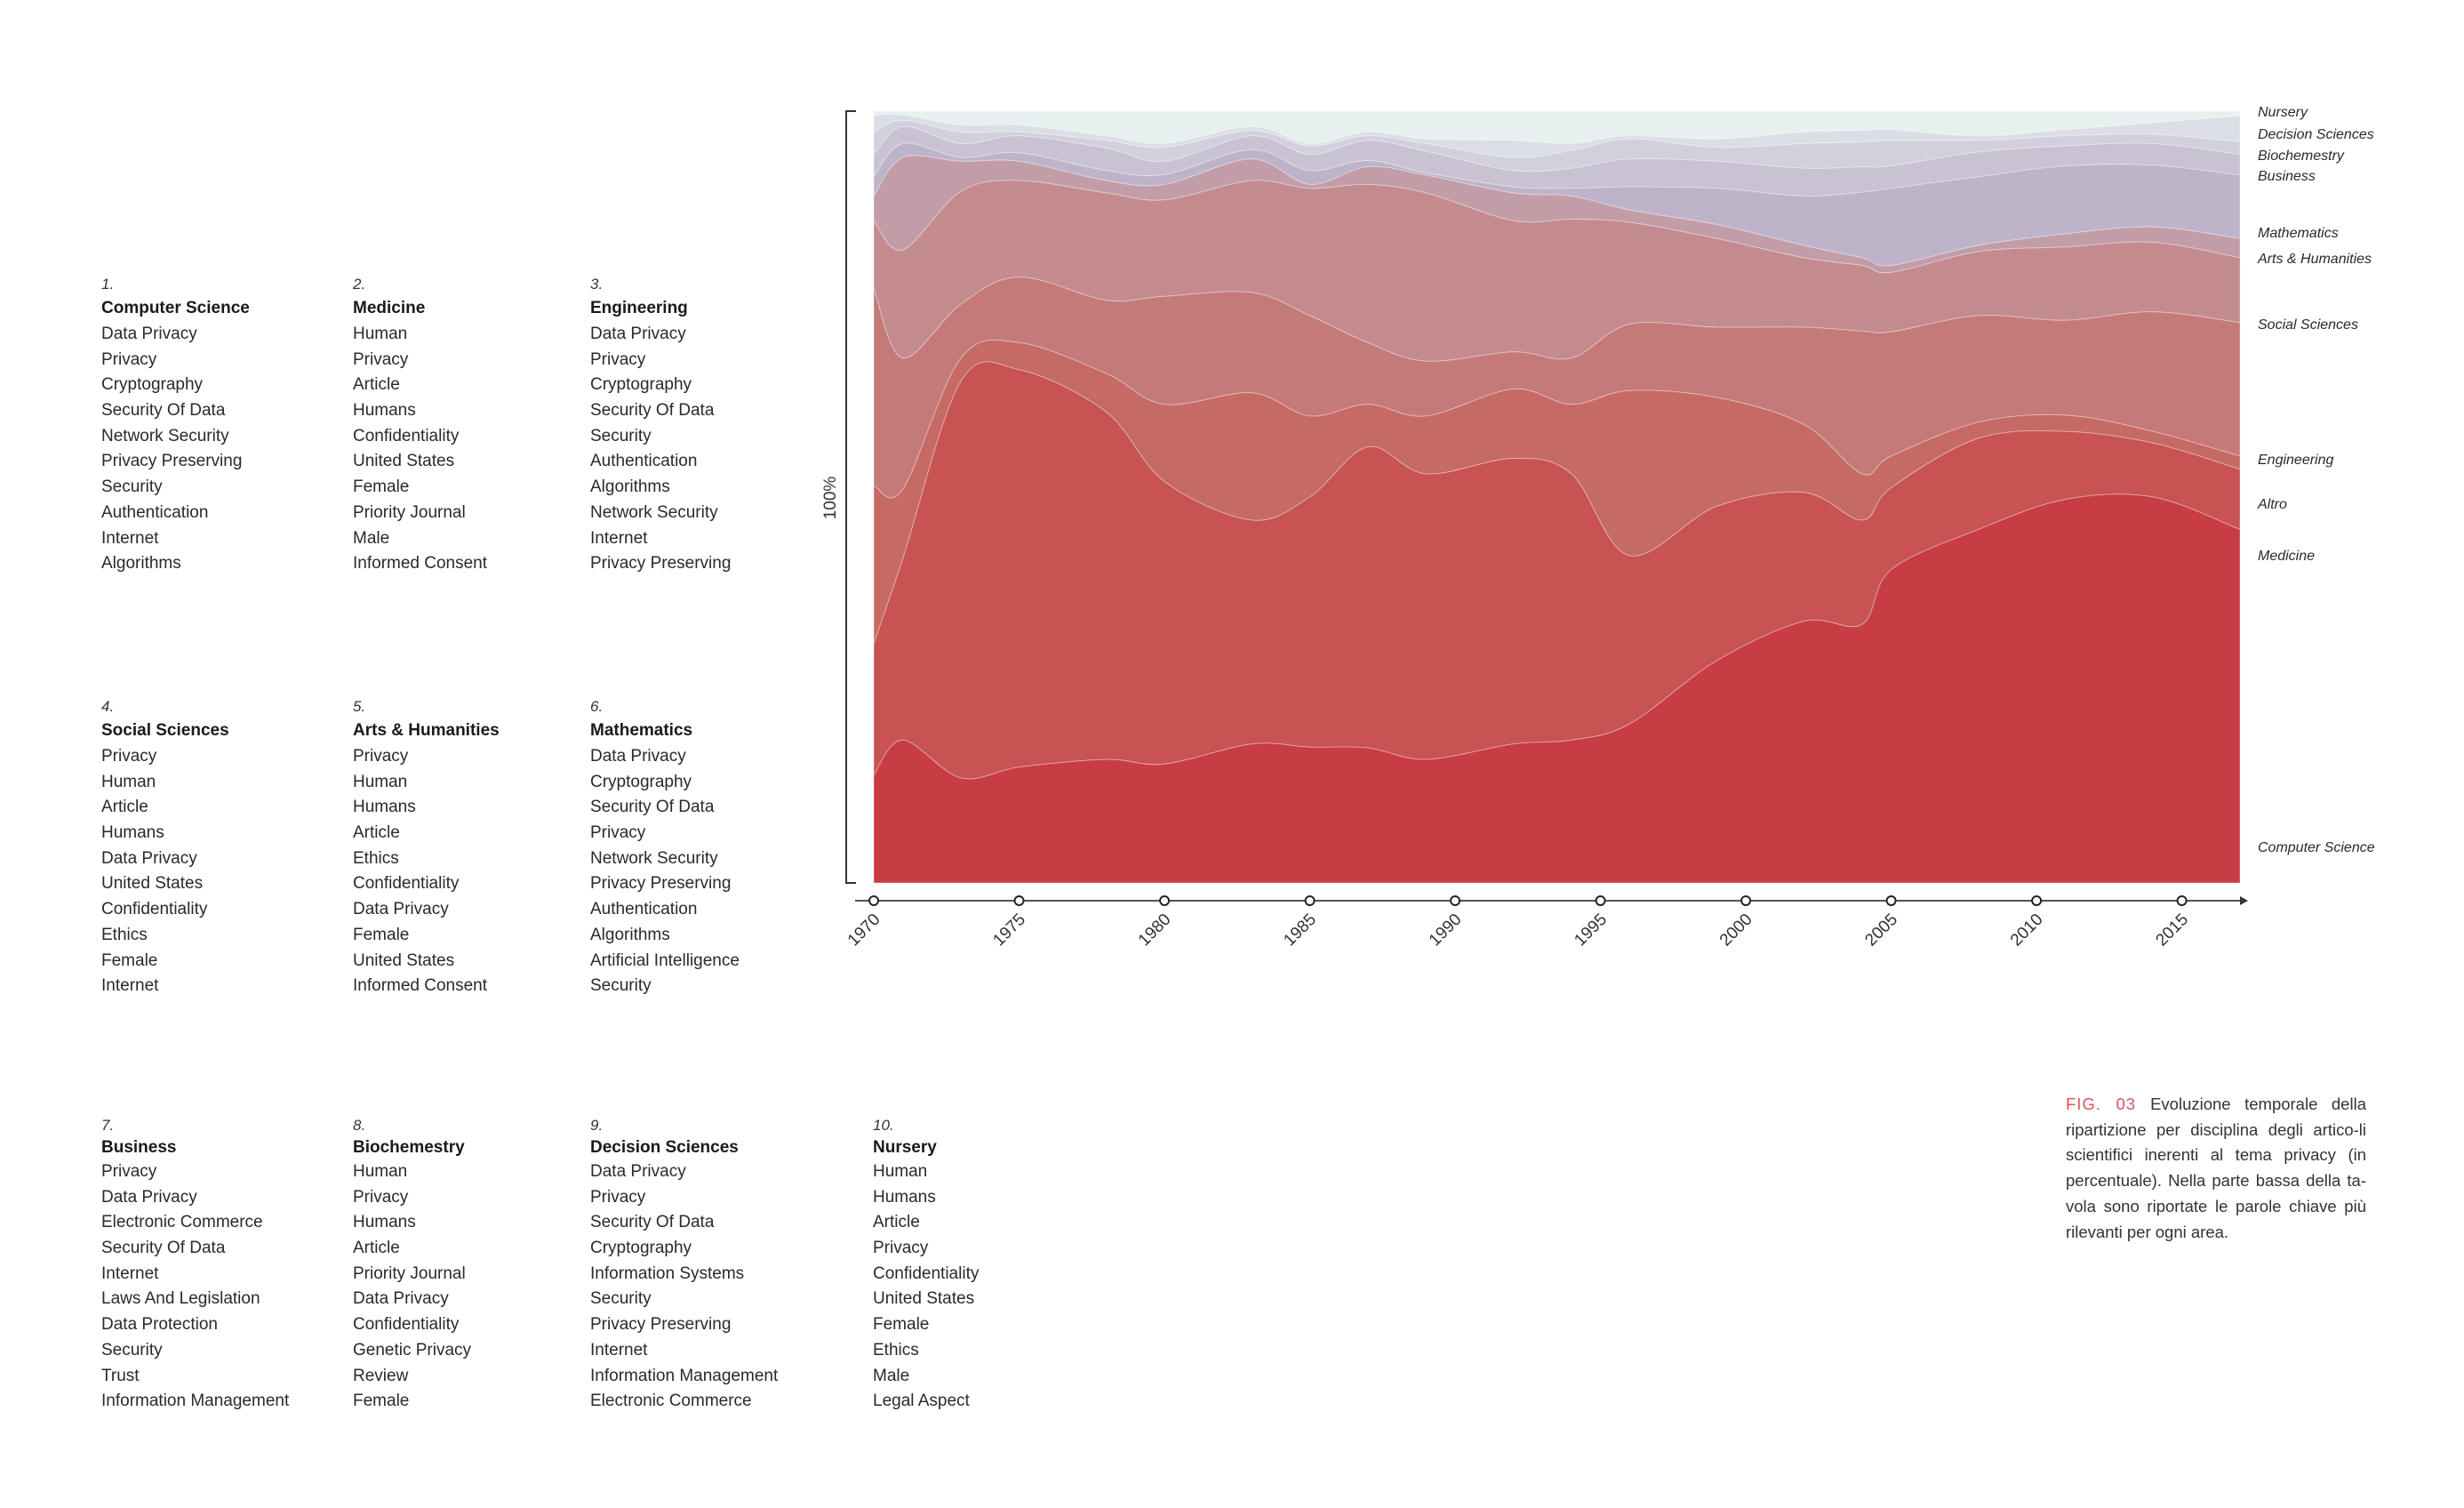 Image resolution: width=2464 pixels, height=1508 pixels. I want to click on series-label: Arts & Humanities, so click(2314, 259).